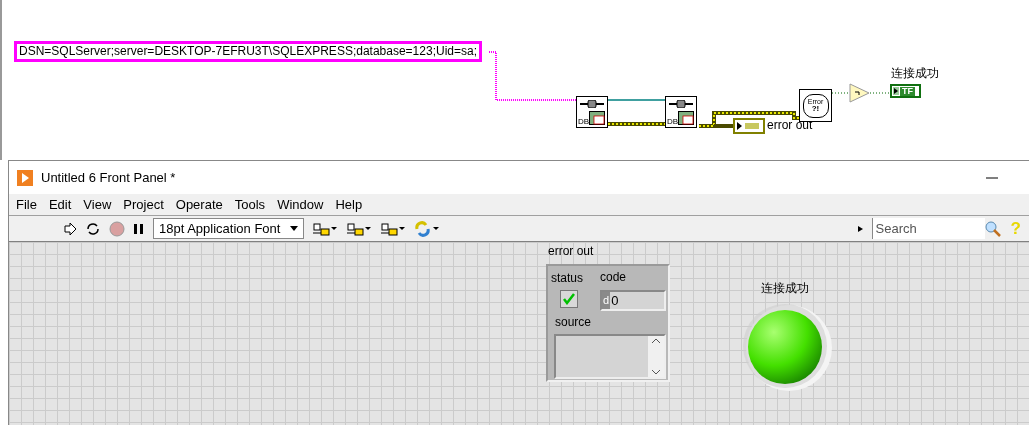 Image resolution: width=1029 pixels, height=425 pixels. What do you see at coordinates (349, 204) in the screenshot?
I see `menu-item: Help` at bounding box center [349, 204].